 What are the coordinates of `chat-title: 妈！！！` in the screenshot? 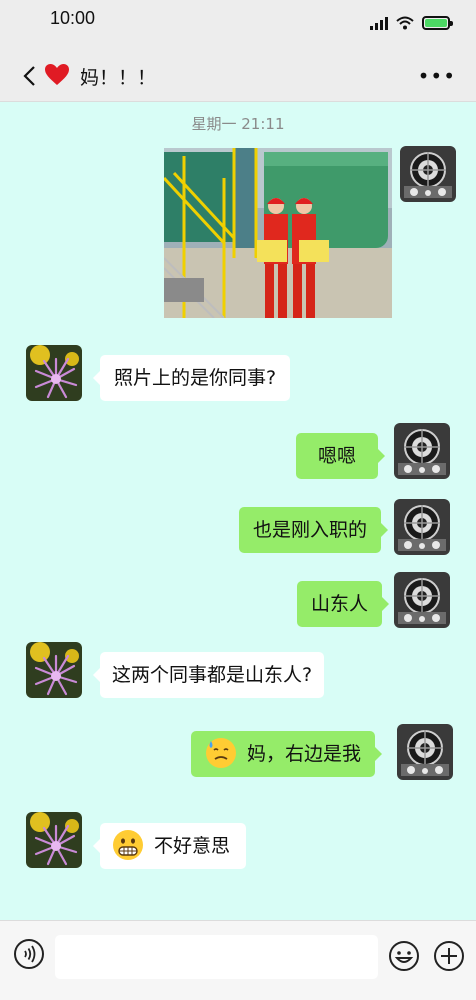 It's located at (118, 78).